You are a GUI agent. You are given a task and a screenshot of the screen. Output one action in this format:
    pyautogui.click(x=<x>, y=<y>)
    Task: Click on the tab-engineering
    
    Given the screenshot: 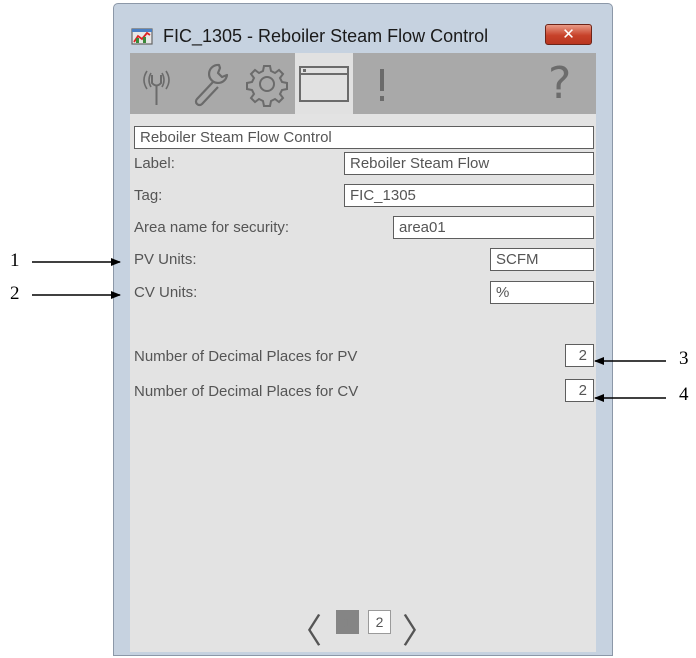 What is the action you would take?
    pyautogui.click(x=267, y=83)
    